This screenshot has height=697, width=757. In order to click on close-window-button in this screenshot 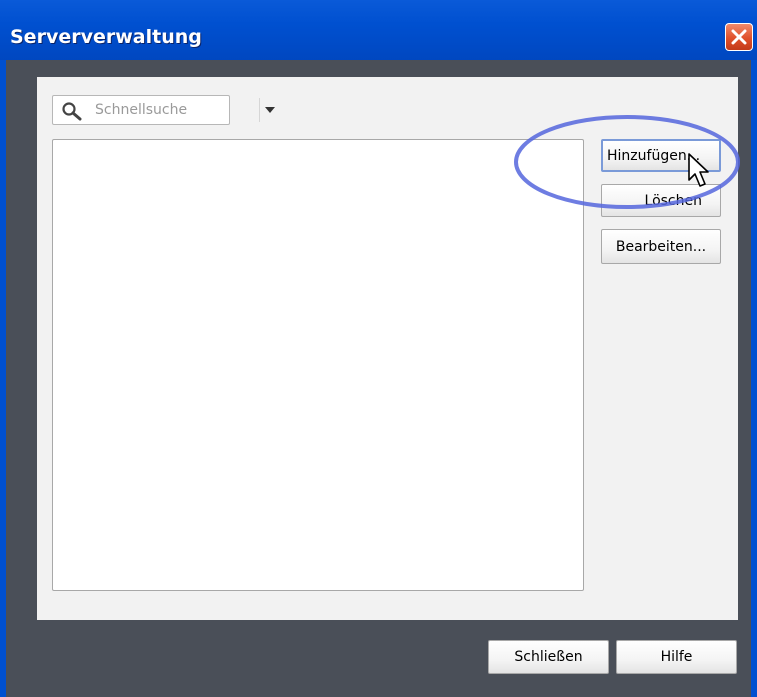, I will do `click(739, 37)`.